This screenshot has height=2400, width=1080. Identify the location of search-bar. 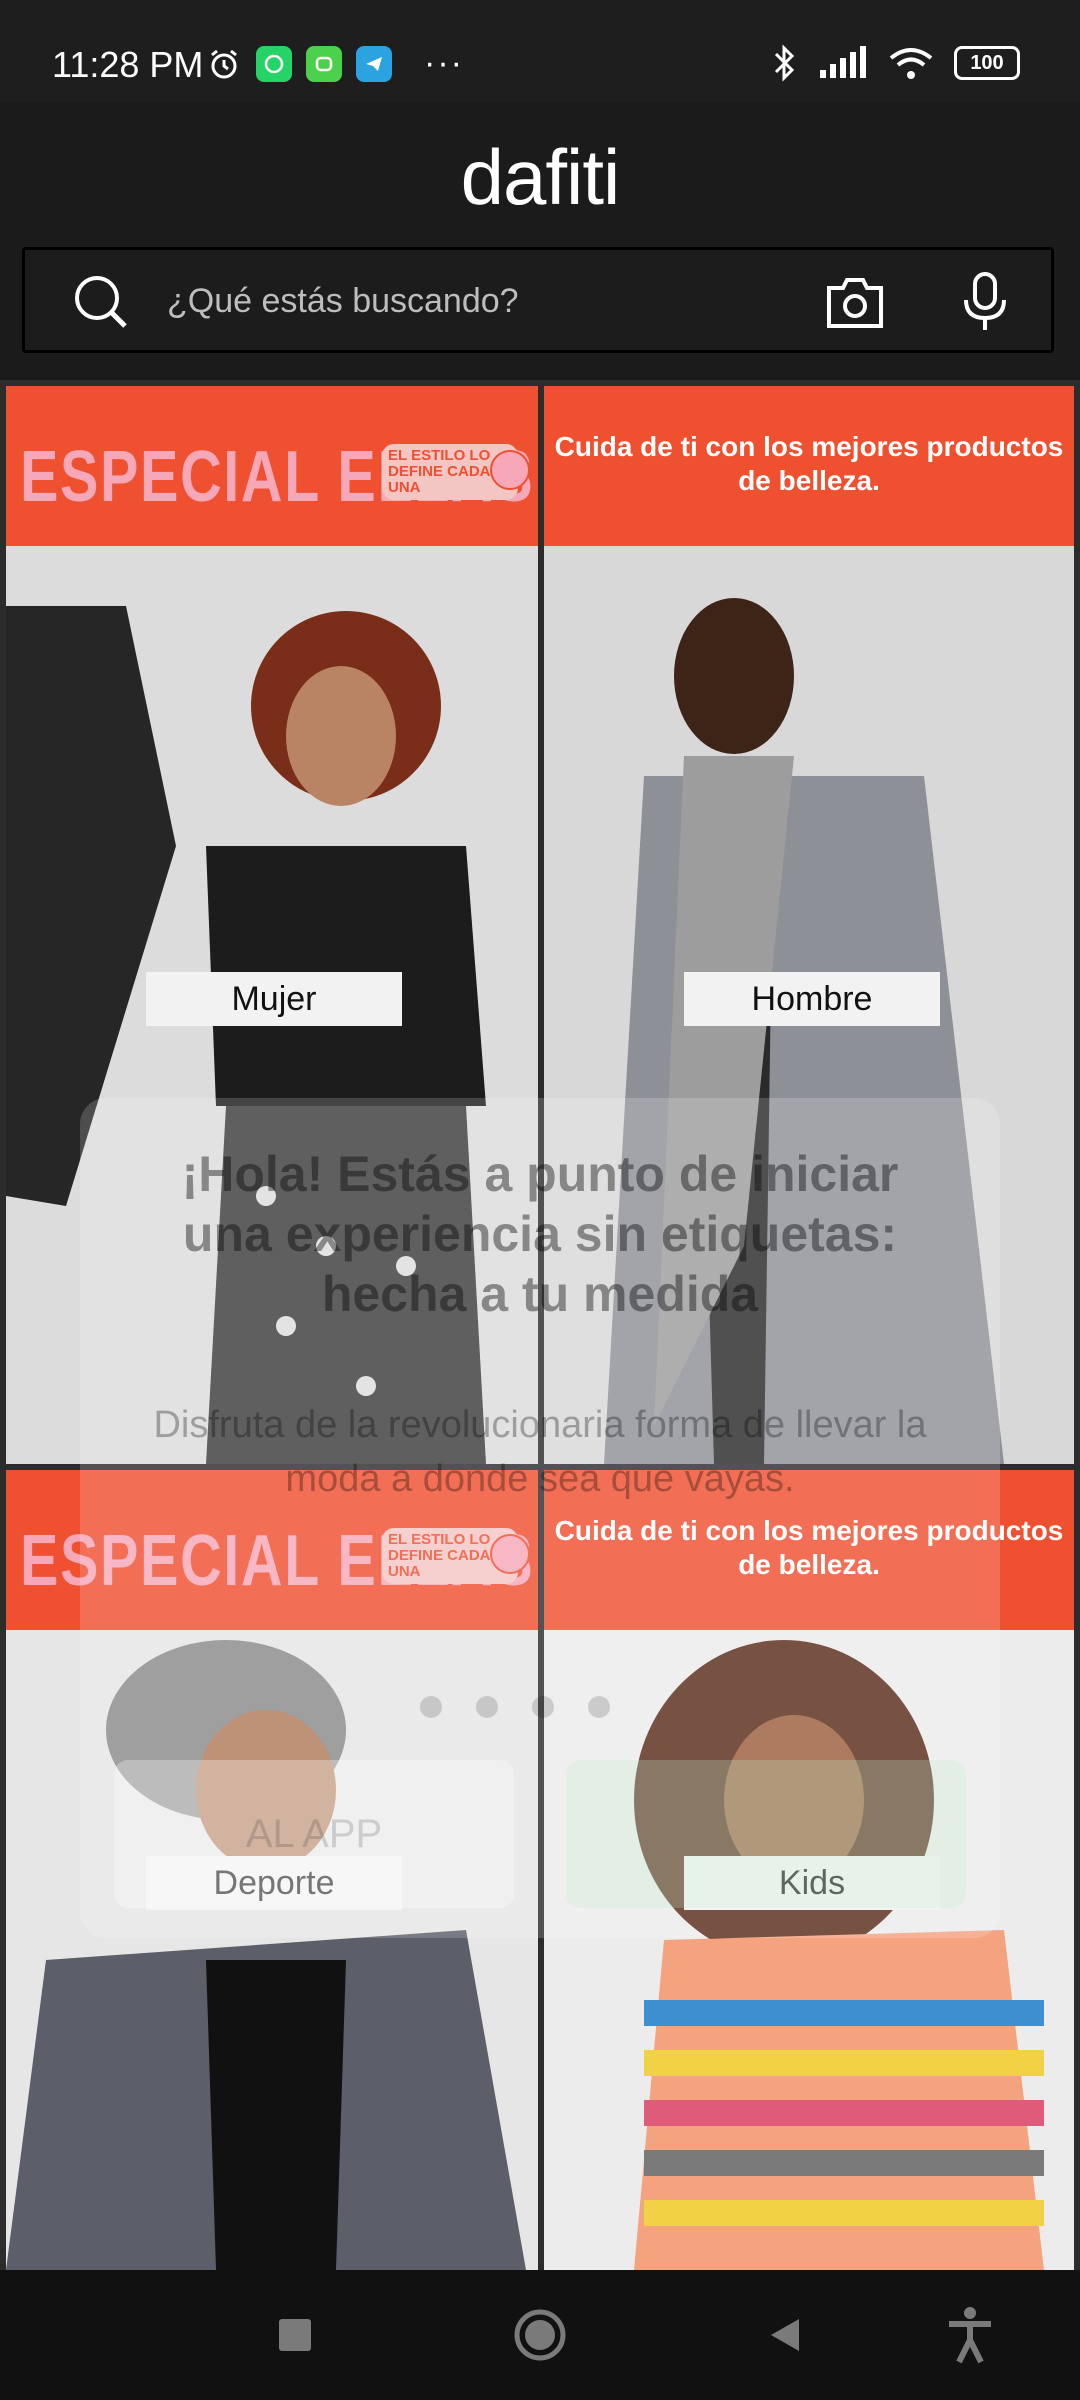
(538, 300).